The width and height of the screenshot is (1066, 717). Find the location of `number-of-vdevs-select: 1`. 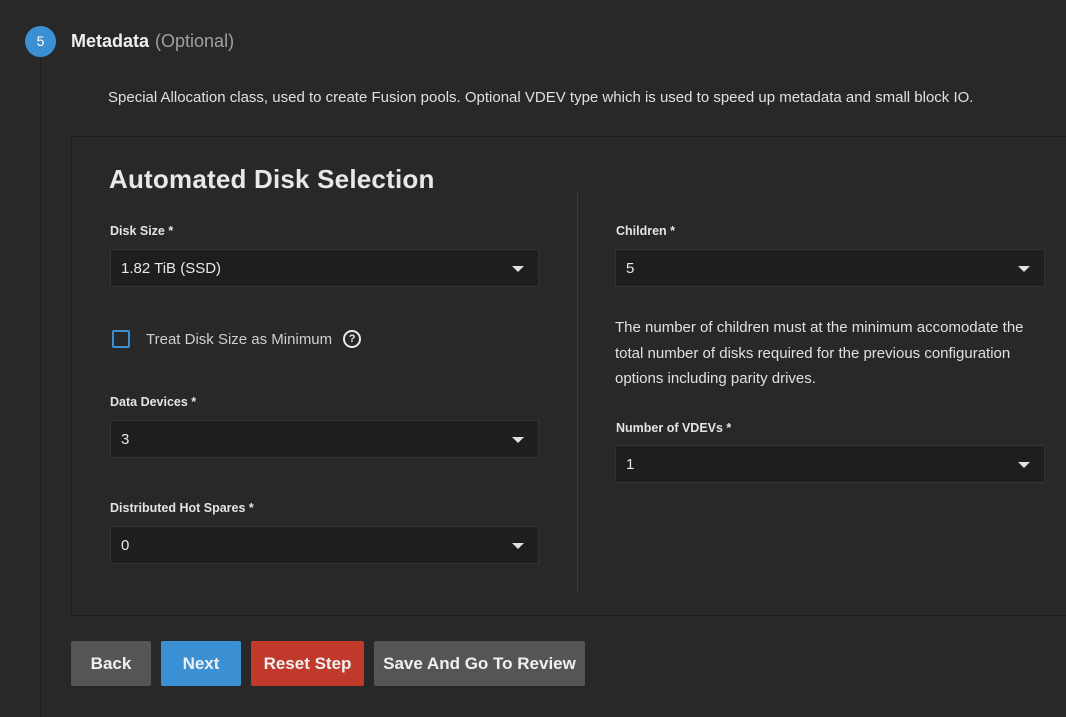

number-of-vdevs-select: 1 is located at coordinates (830, 464).